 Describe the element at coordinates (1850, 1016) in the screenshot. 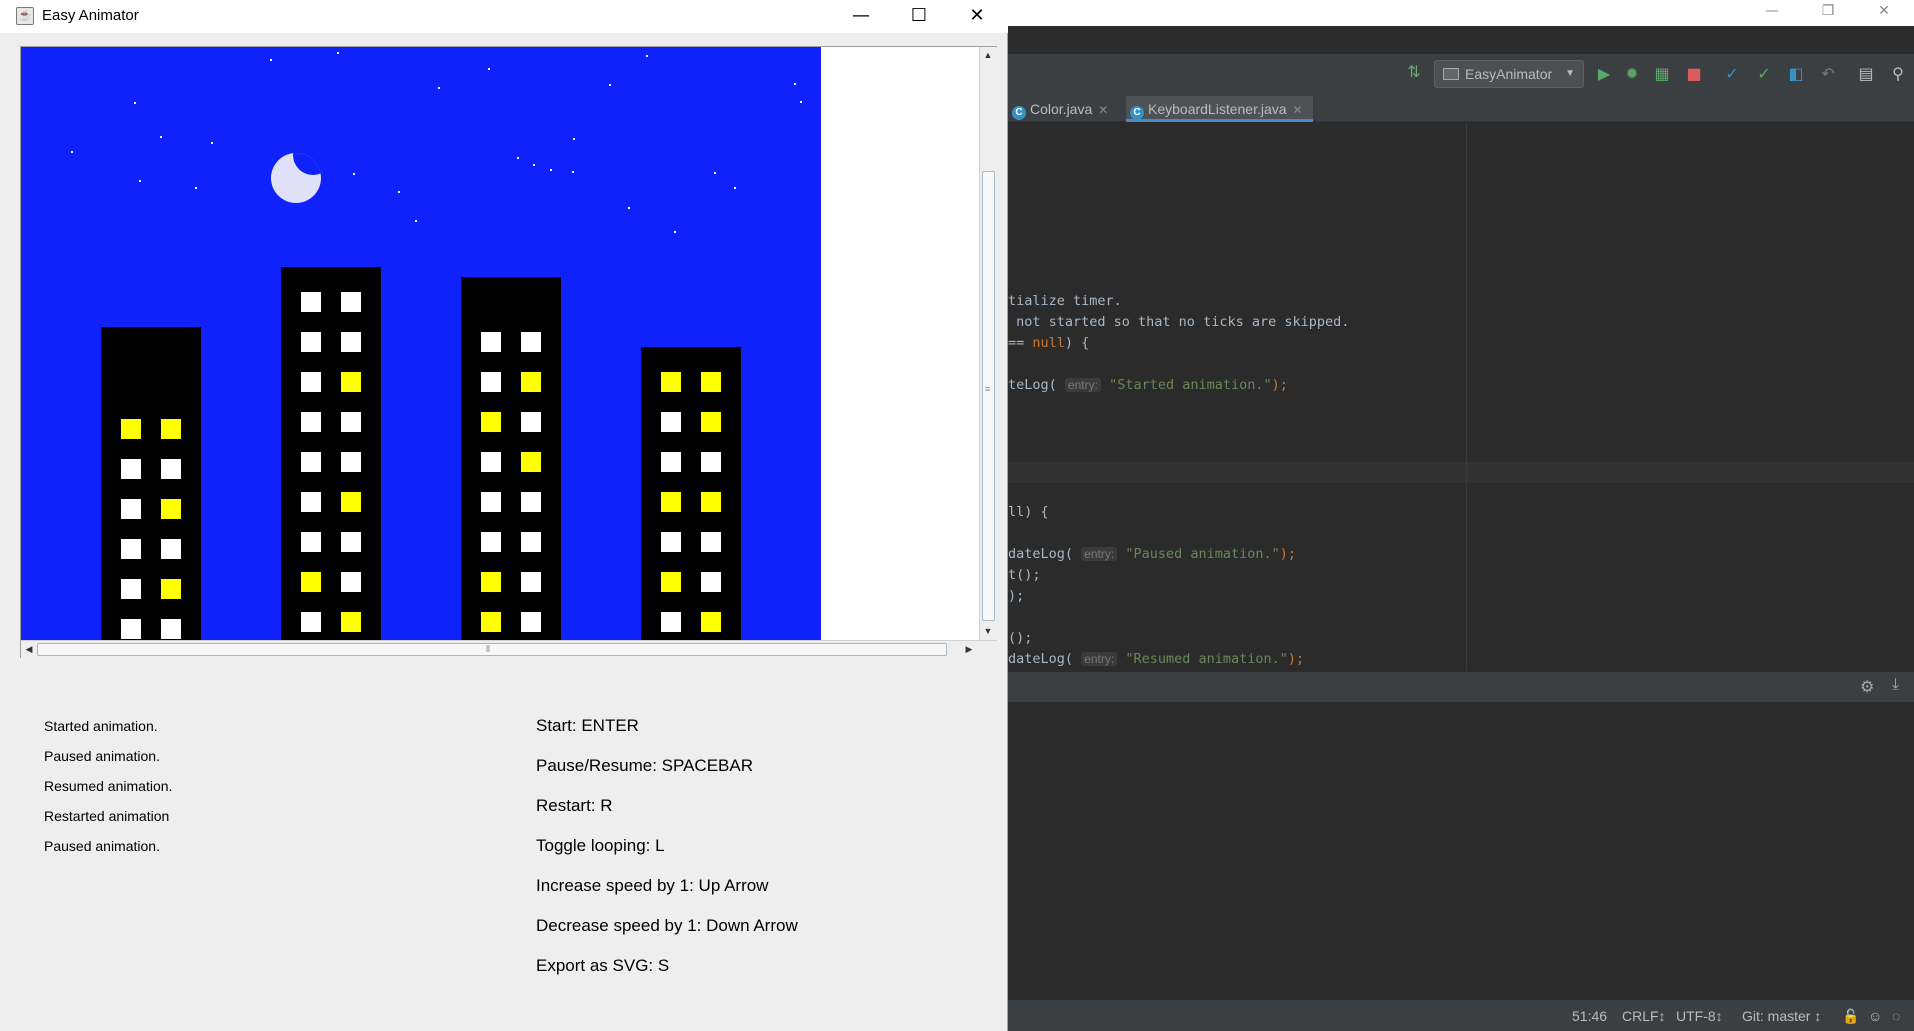

I see `lock-icon: 🔓` at that location.